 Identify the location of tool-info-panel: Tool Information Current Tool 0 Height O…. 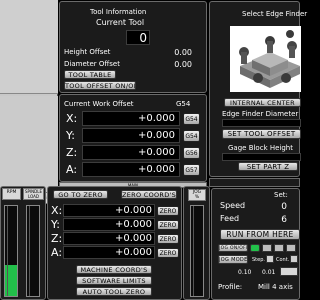
(133, 47).